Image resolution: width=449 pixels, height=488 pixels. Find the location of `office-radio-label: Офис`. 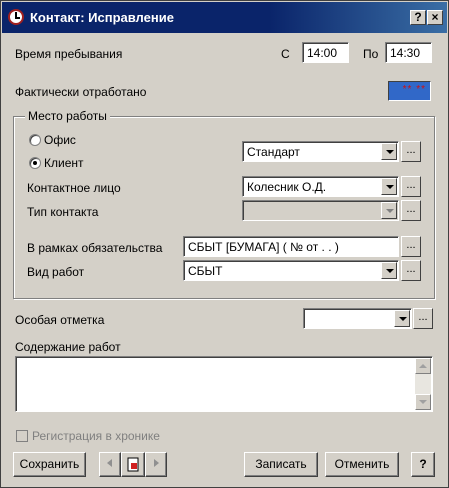

office-radio-label: Офис is located at coordinates (60, 140).